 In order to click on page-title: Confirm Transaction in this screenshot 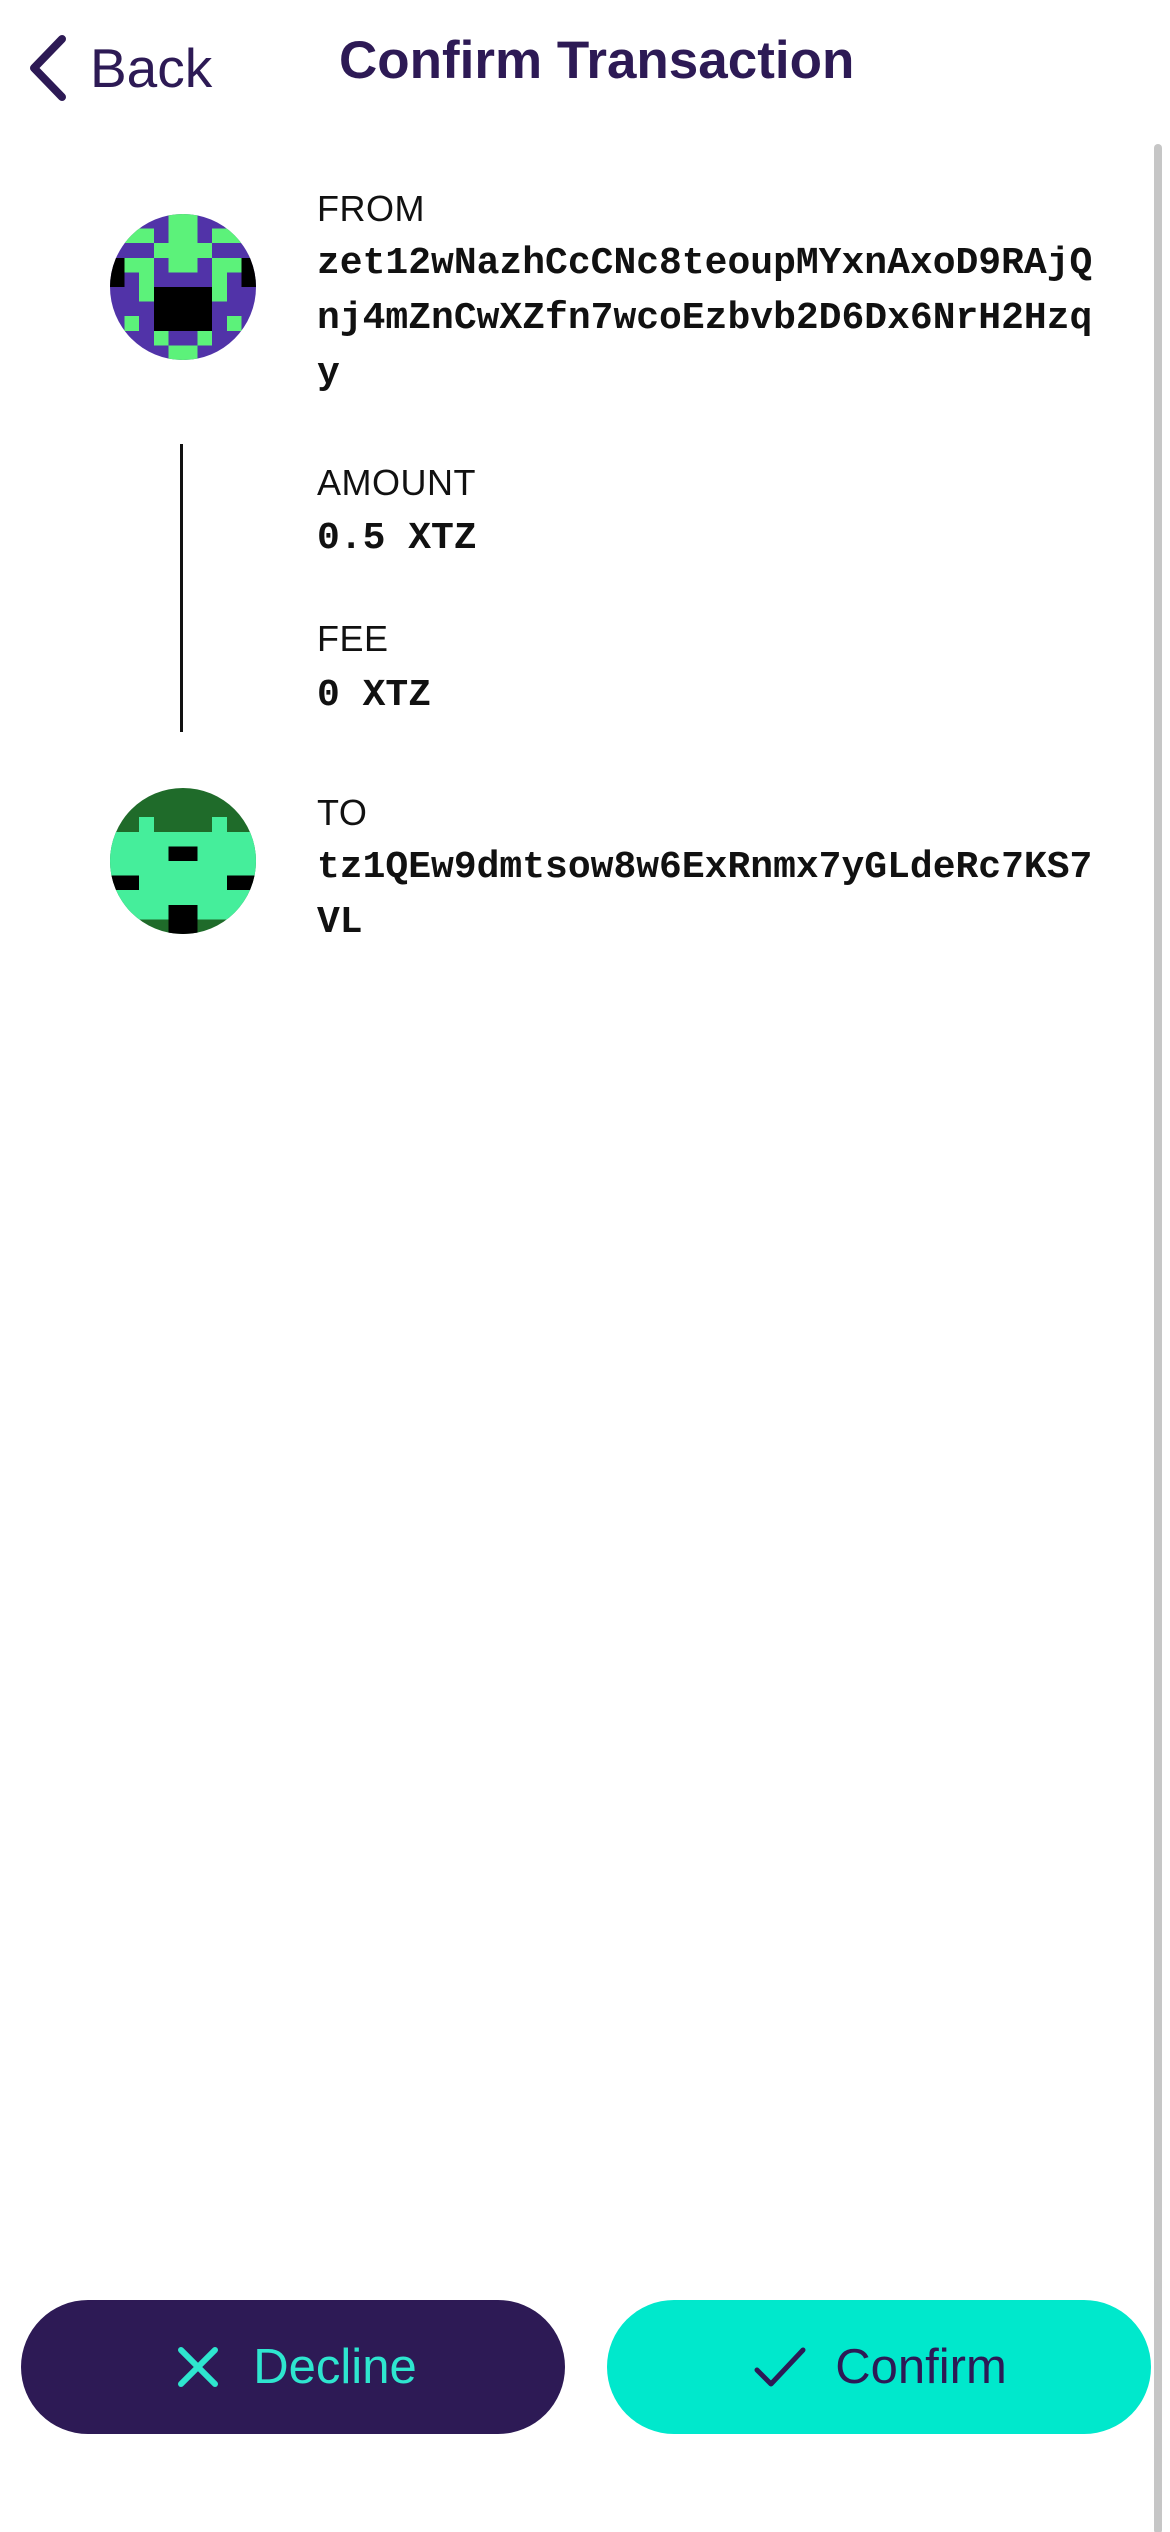, I will do `click(597, 60)`.